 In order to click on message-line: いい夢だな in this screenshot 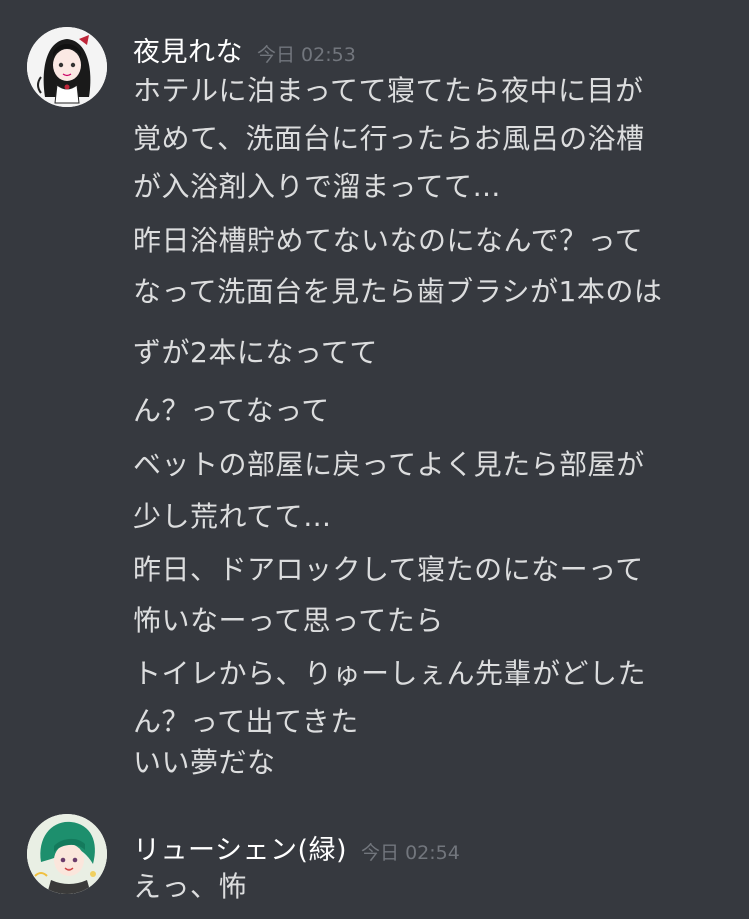, I will do `click(204, 762)`.